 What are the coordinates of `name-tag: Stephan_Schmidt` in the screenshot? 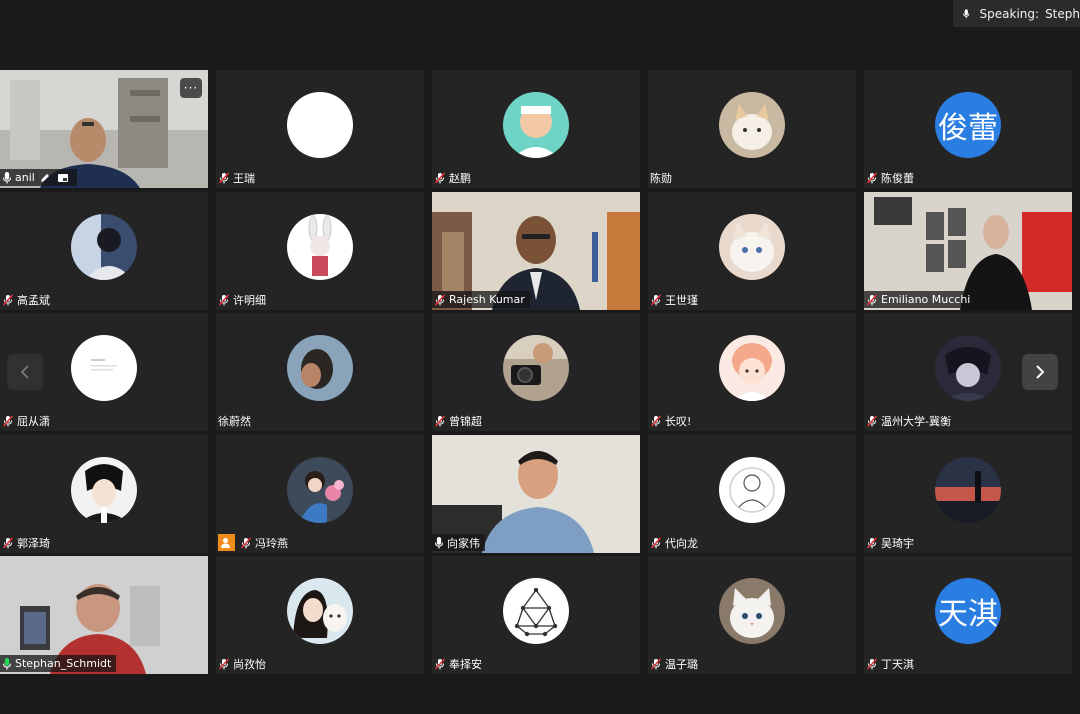 It's located at (58, 663).